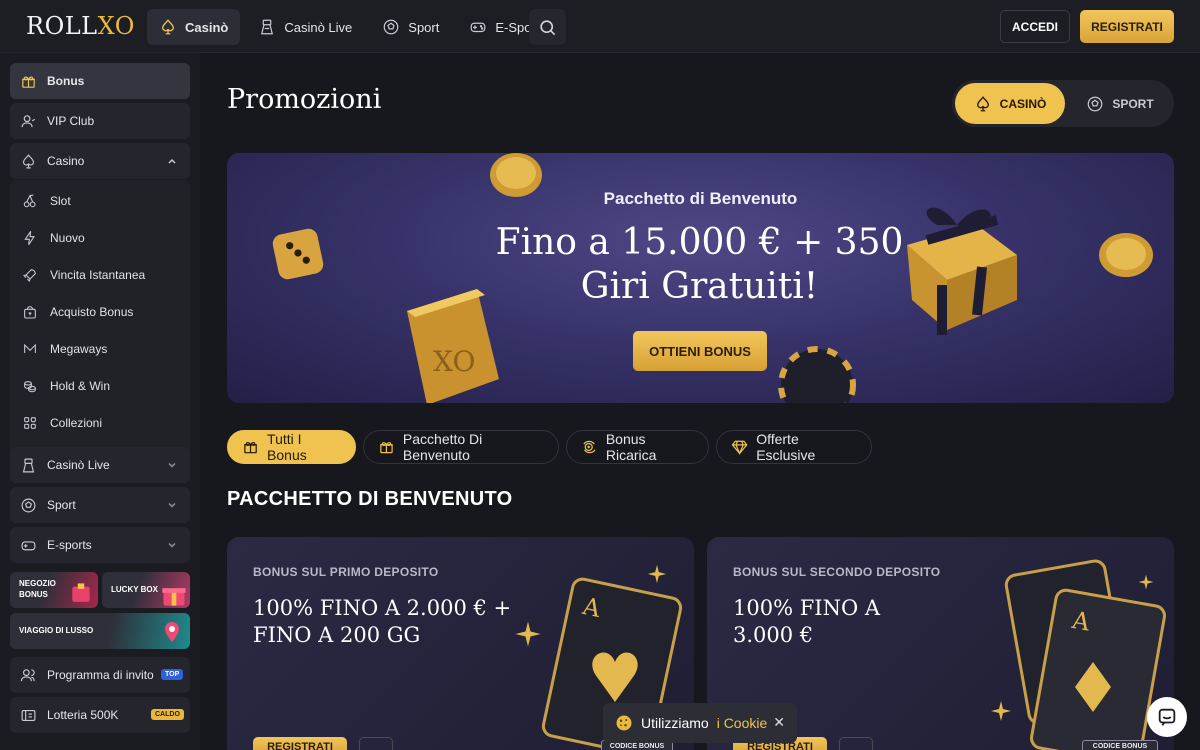  I want to click on gift-bag-icon, so click(81, 592).